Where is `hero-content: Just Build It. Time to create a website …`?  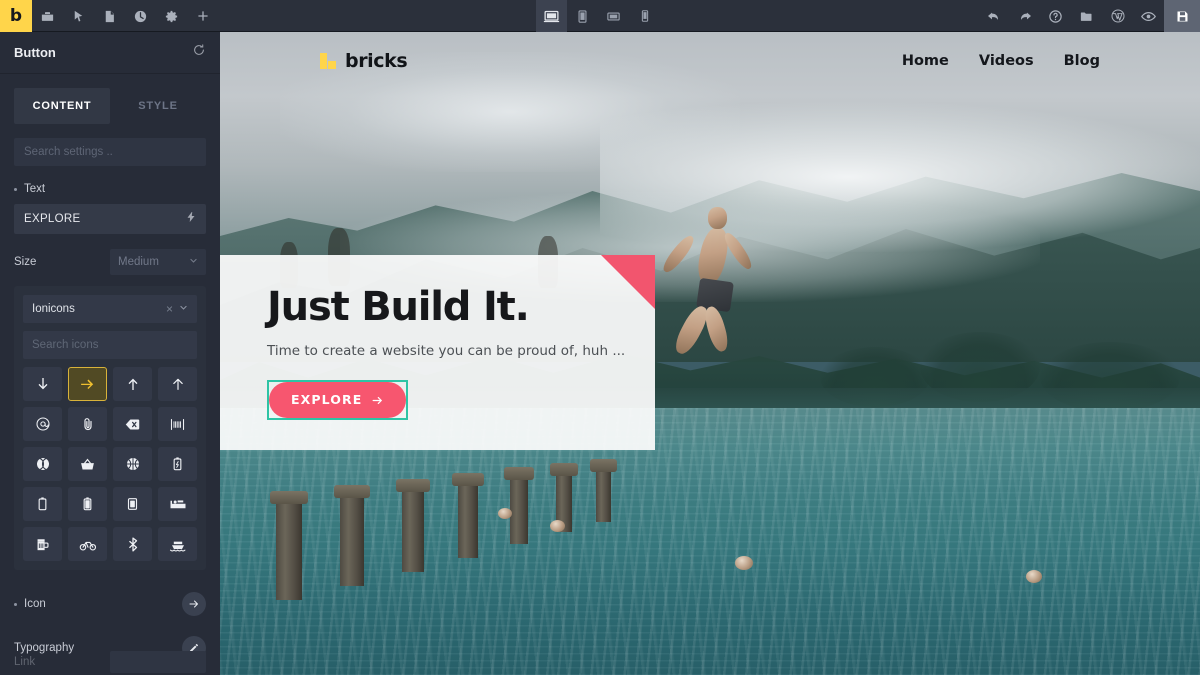 hero-content: Just Build It. Time to create a website … is located at coordinates (437, 337).